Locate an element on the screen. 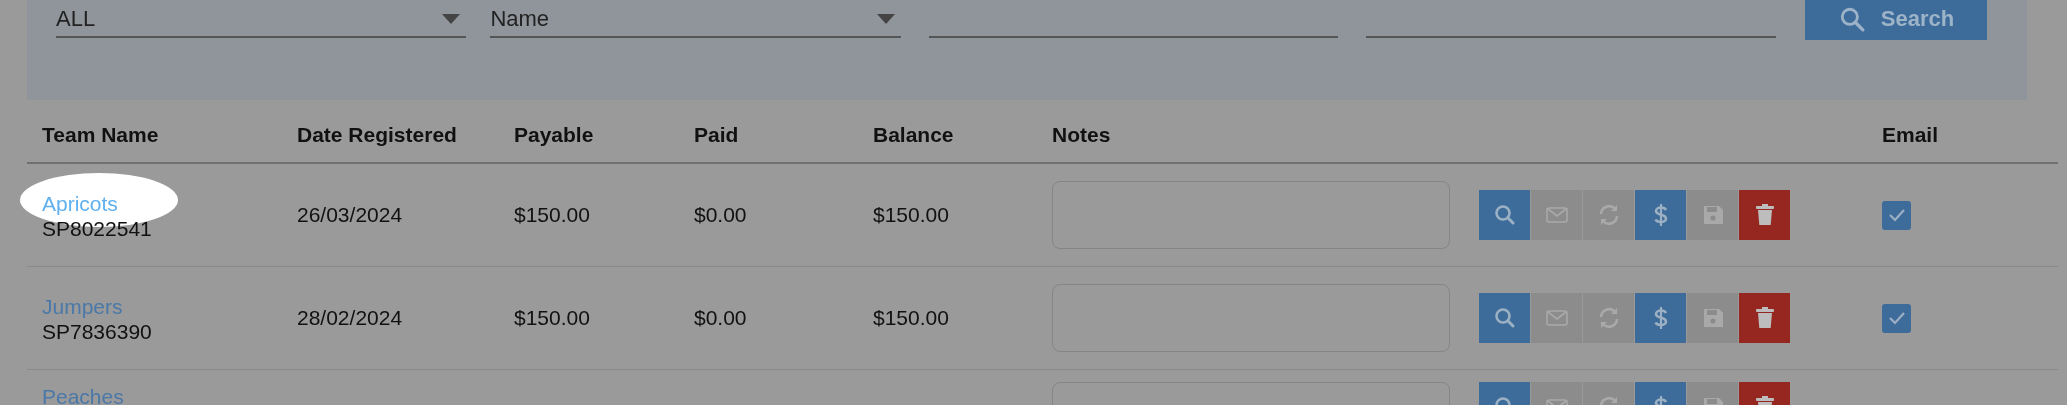 This screenshot has height=405, width=2067. team-link: Jumpers is located at coordinates (82, 306).